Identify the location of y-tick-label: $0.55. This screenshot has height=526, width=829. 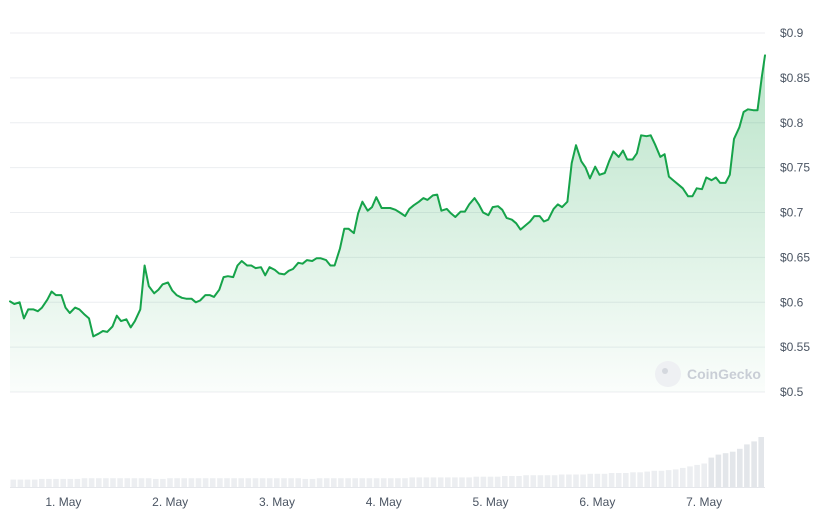
(795, 347).